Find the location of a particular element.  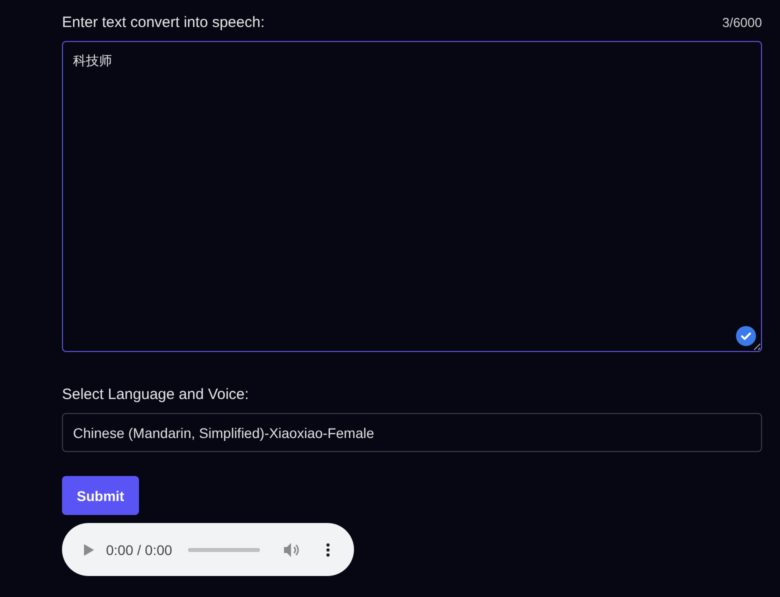

voice-select: Chinese (Mandarin, Simplified)-Xiaoxiao-Female is located at coordinates (412, 432).